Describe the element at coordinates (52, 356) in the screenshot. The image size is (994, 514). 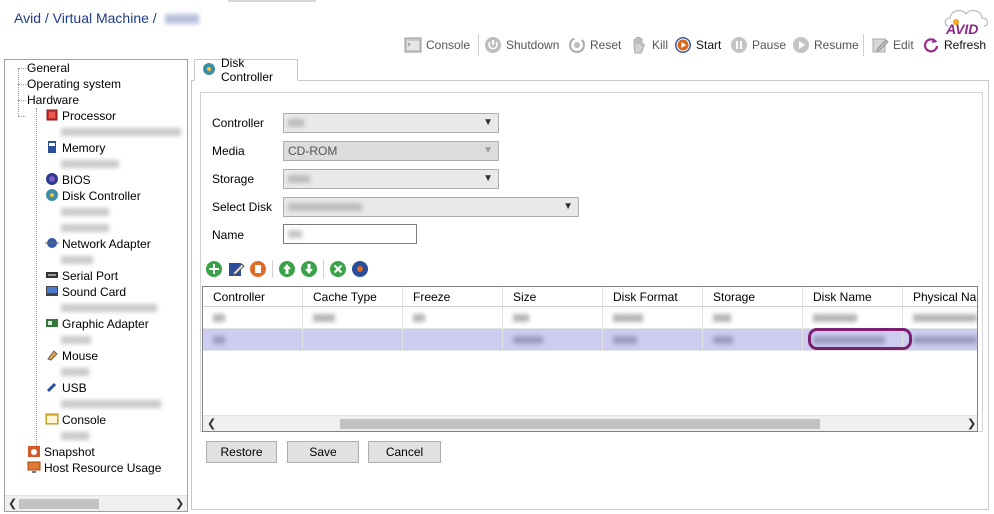
I see `mouse-icon` at that location.